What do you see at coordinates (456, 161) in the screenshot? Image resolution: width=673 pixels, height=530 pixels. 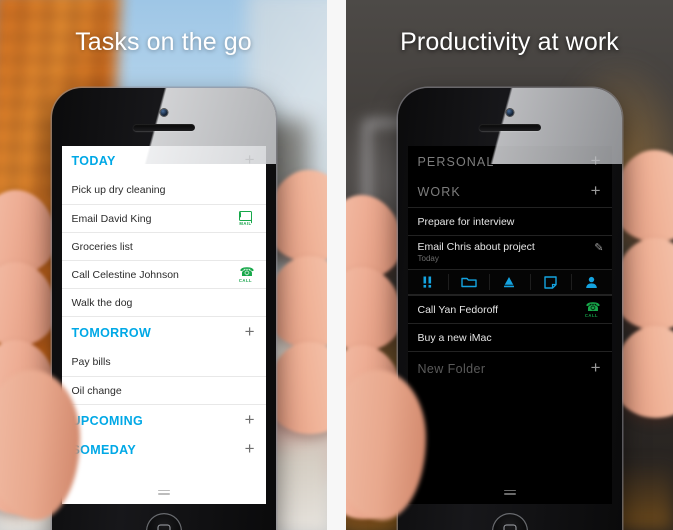 I see `section-title: PERSONAL` at bounding box center [456, 161].